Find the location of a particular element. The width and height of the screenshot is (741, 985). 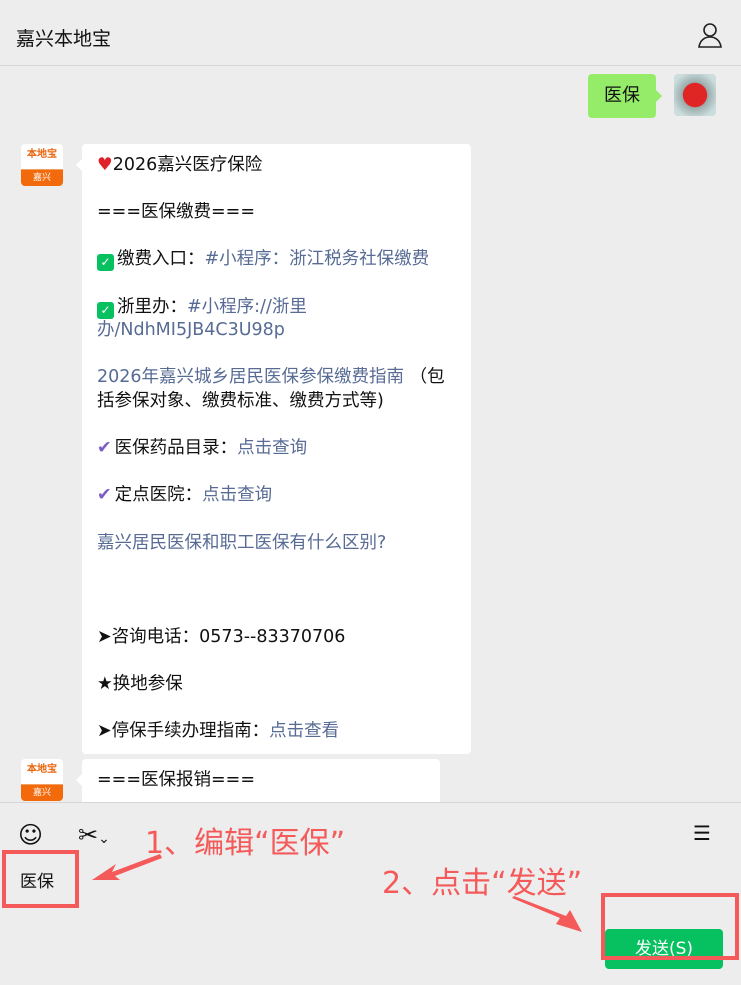

message-text: ➤停保手续办理指南： is located at coordinates (183, 731).